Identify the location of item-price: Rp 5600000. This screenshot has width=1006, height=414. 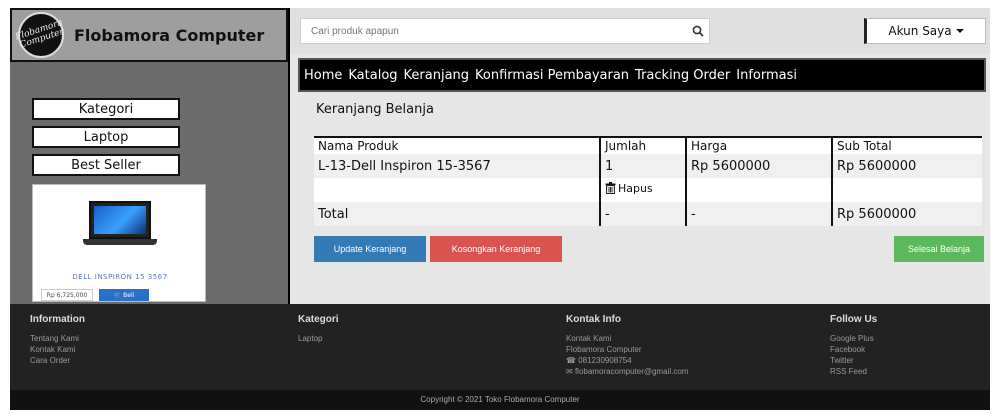
(758, 166).